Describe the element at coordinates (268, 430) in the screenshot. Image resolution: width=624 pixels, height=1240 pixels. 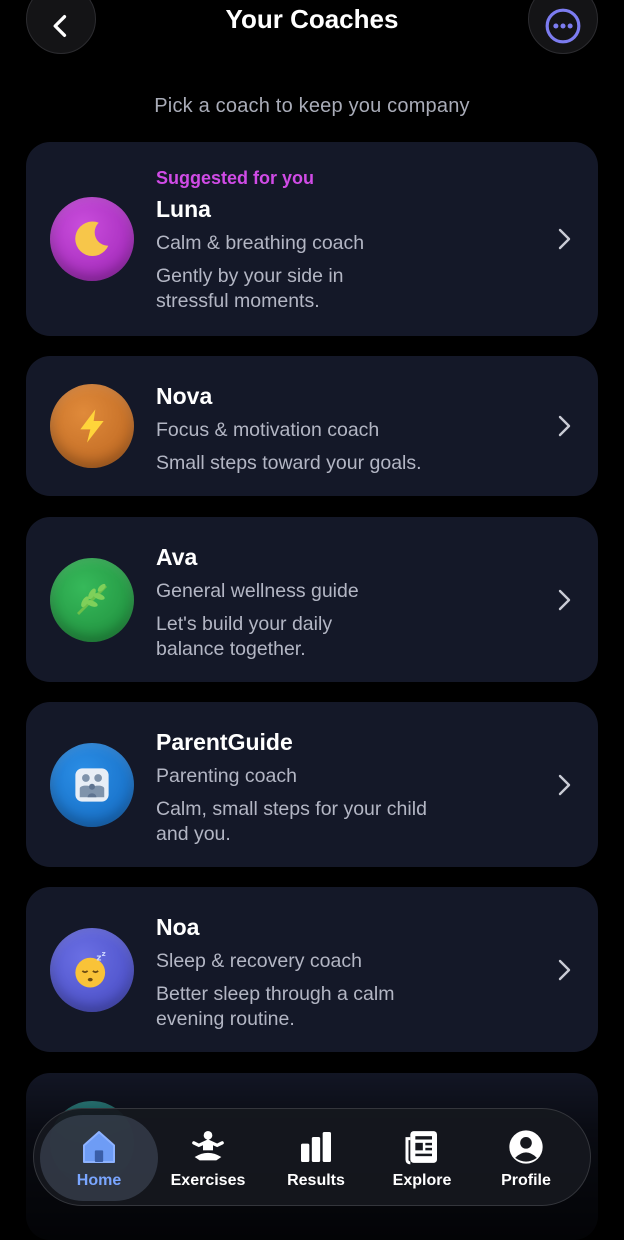
I see `coach-role: Focus & motivation coach` at that location.